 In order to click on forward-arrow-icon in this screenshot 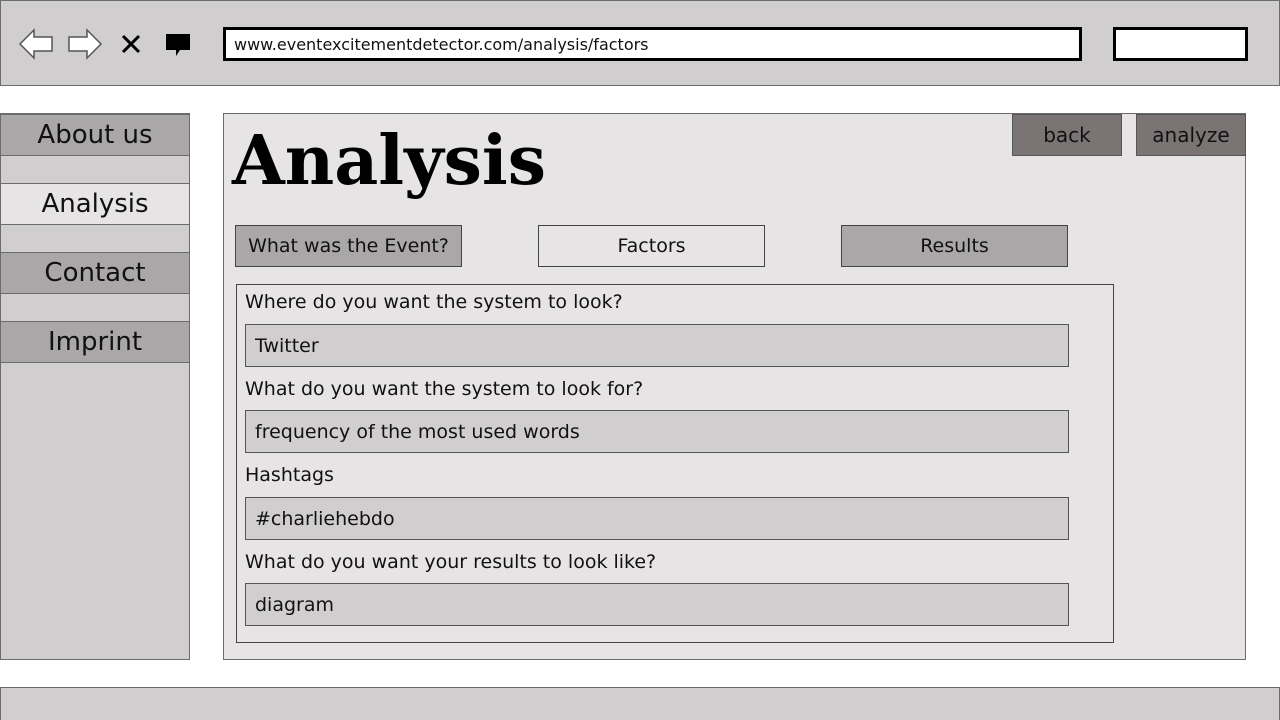, I will do `click(85, 44)`.